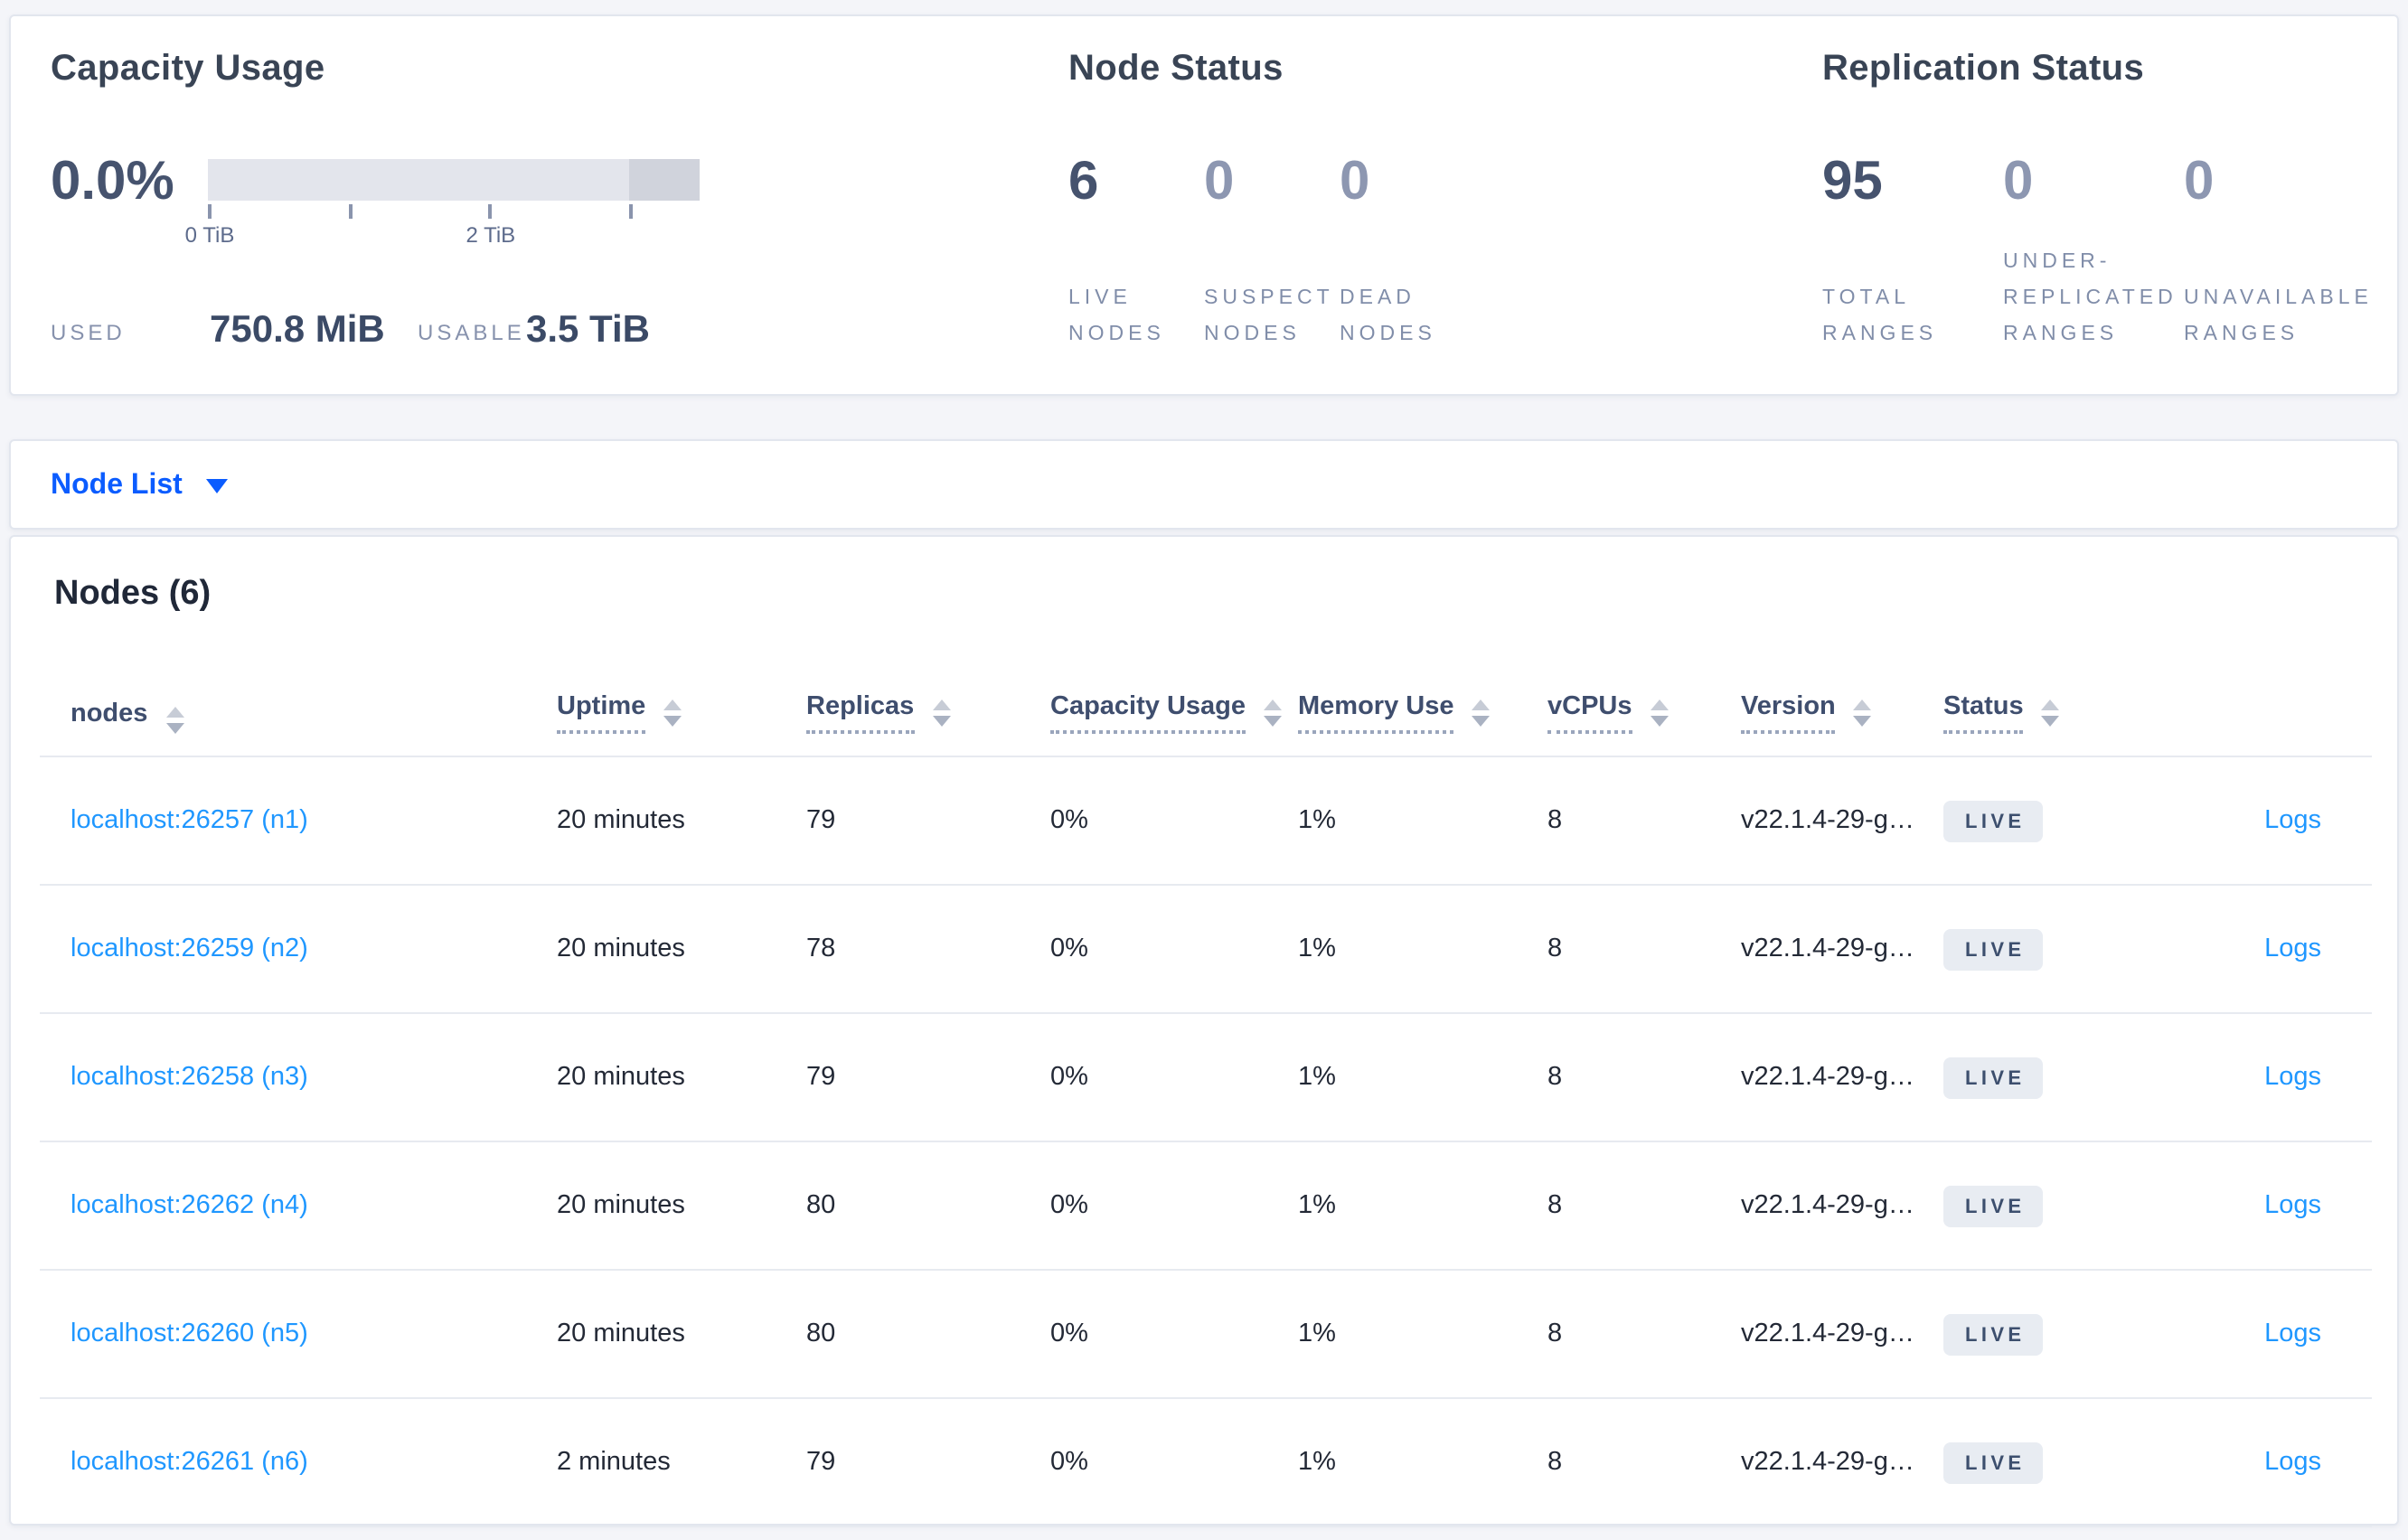 The image size is (2408, 1540). I want to click on replicas-cell: 80, so click(928, 1334).